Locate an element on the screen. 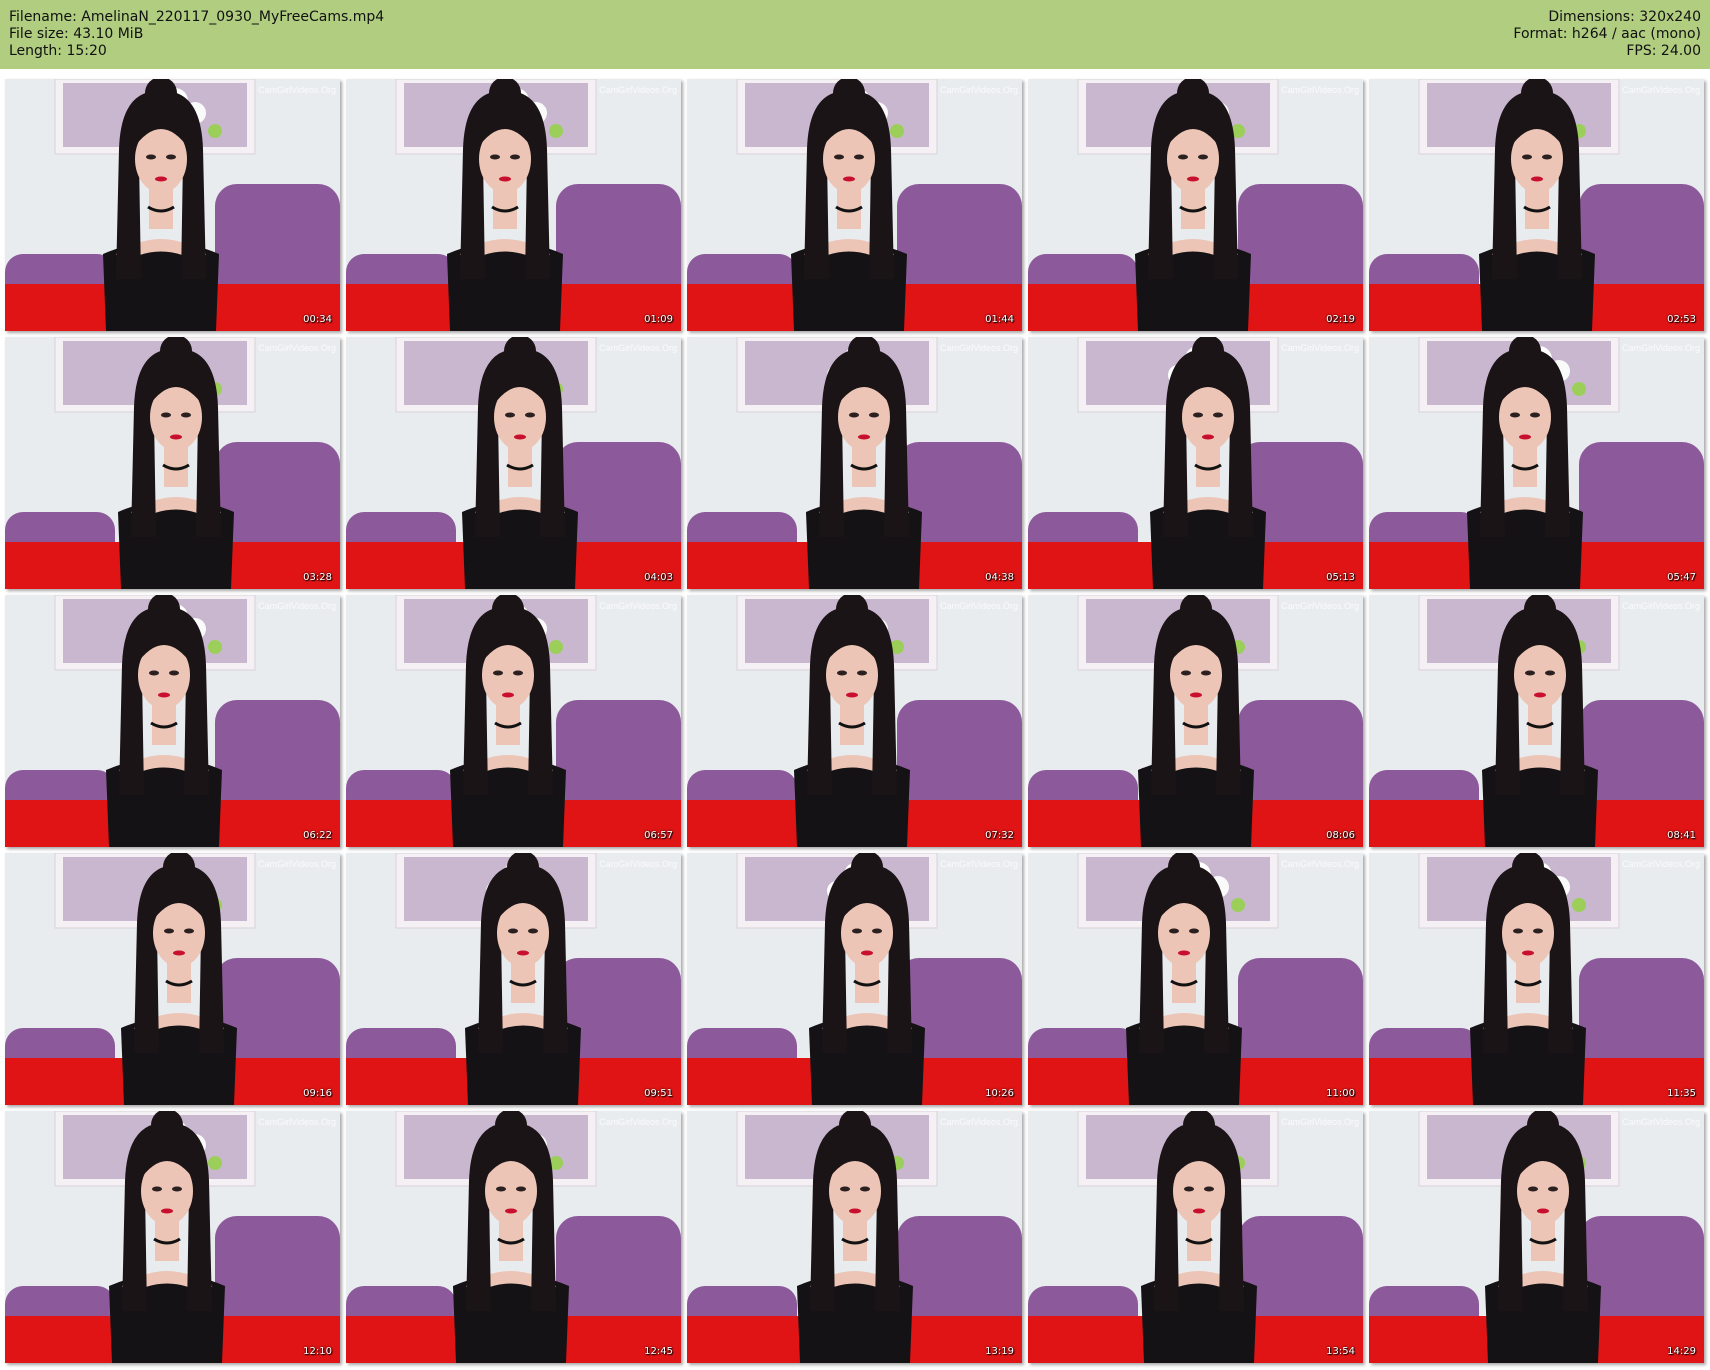 This screenshot has height=1370, width=1710. timestamp-label: 06:57 is located at coordinates (658, 835).